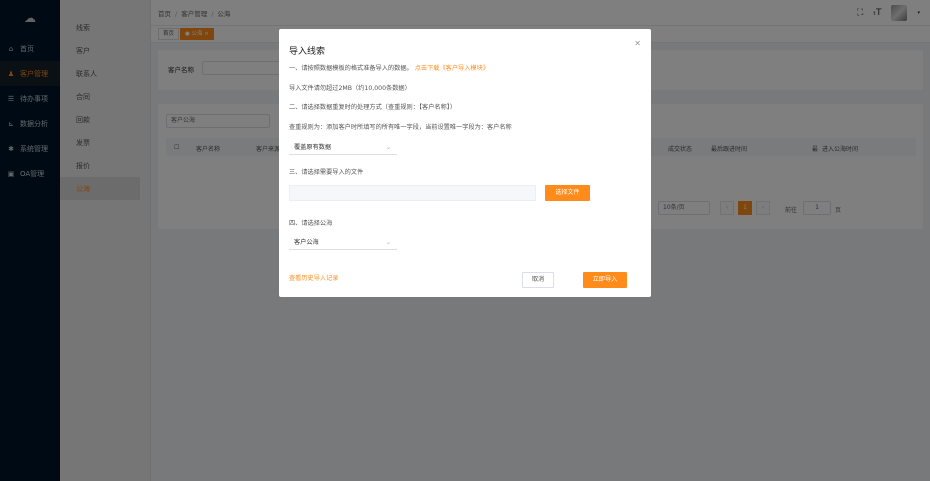 This screenshot has height=481, width=930. Describe the element at coordinates (343, 148) in the screenshot. I see `duplicate-handling-select: 覆盖原有数据 ⌄` at that location.